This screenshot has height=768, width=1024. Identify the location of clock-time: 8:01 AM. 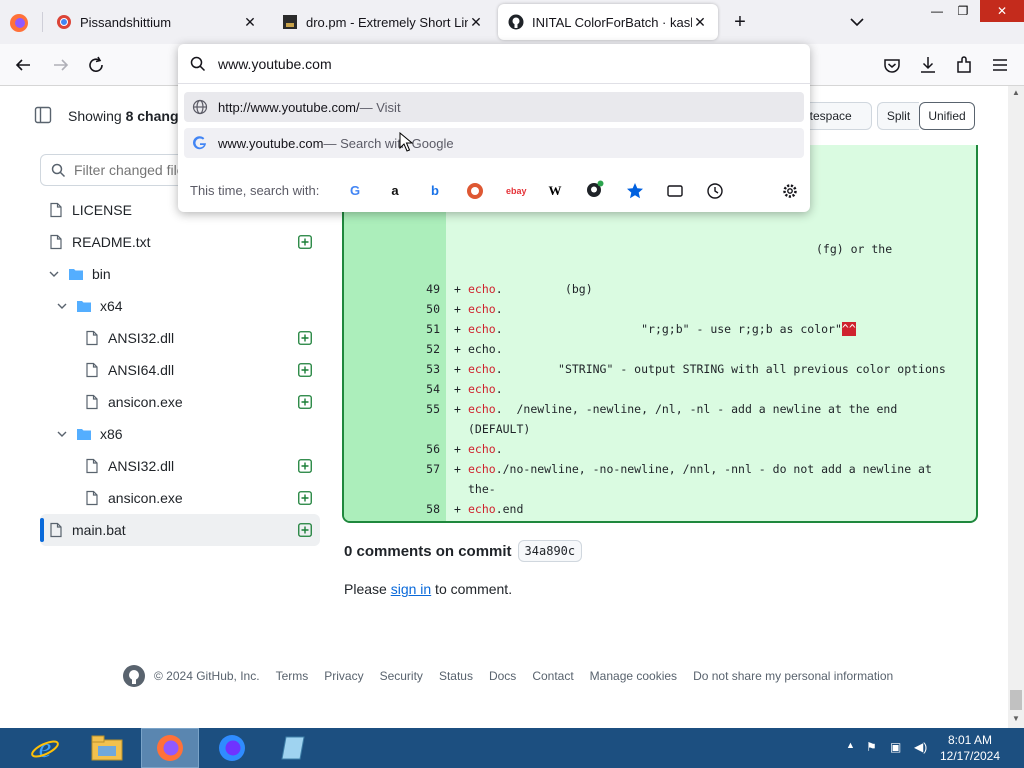
(970, 740).